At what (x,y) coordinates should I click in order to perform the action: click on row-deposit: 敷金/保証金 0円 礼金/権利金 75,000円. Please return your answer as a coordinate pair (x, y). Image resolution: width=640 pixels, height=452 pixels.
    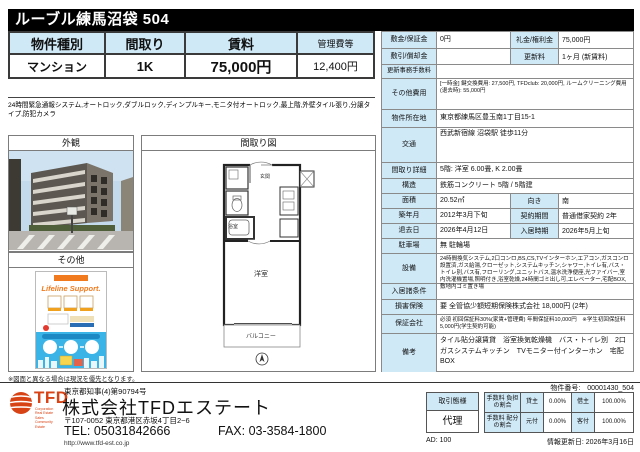
    Looking at the image, I should click on (507, 40).